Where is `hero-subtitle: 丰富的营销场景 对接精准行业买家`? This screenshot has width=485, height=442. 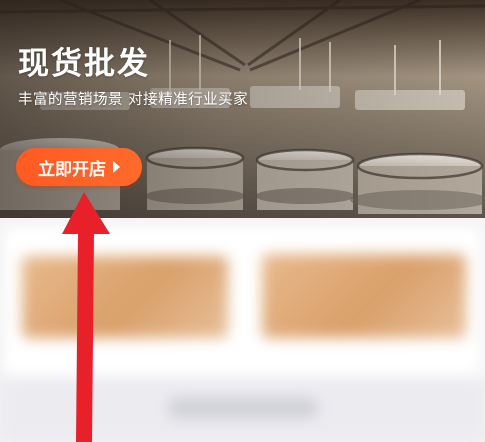 hero-subtitle: 丰富的营销场景 对接精准行业买家 is located at coordinates (133, 100).